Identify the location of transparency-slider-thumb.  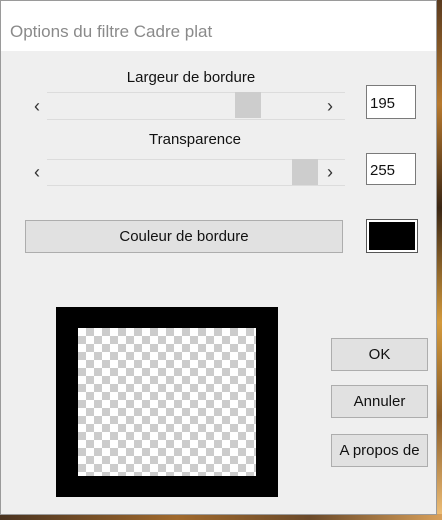
(305, 172).